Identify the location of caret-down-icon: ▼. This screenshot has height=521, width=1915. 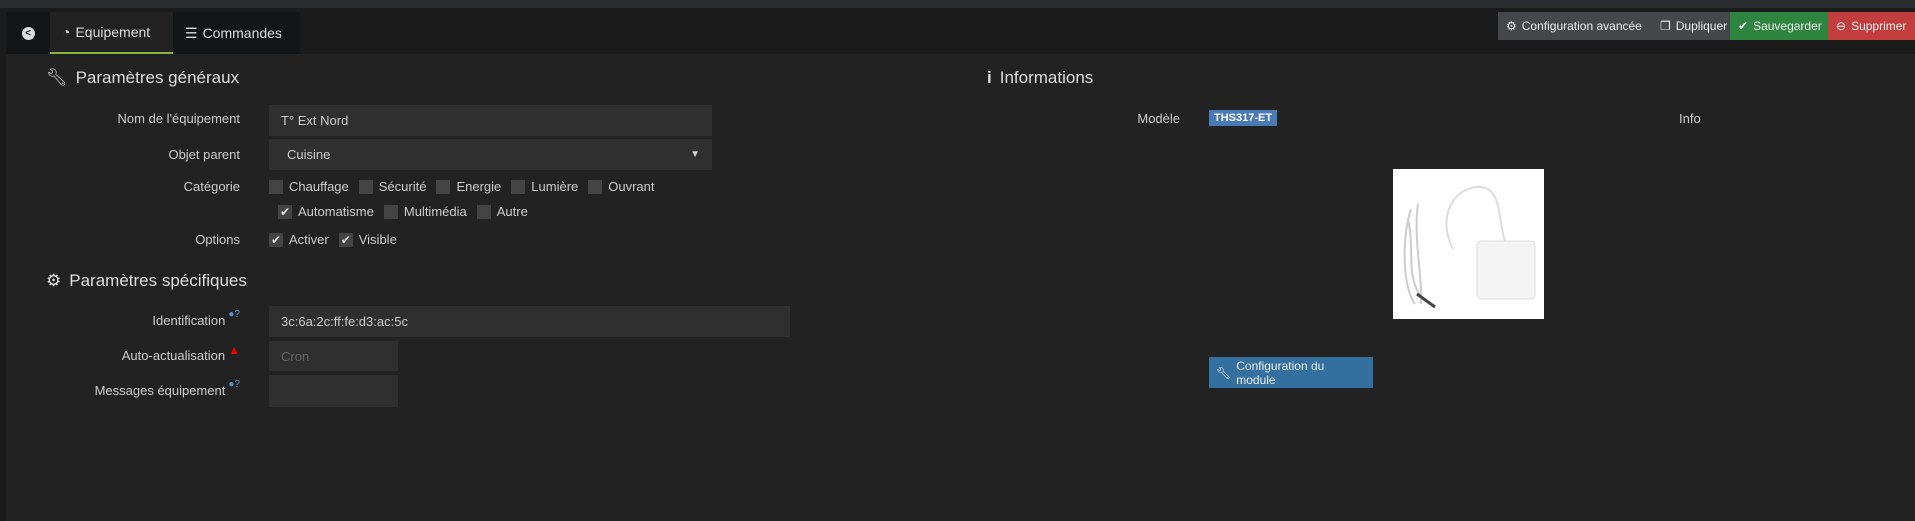
(695, 154).